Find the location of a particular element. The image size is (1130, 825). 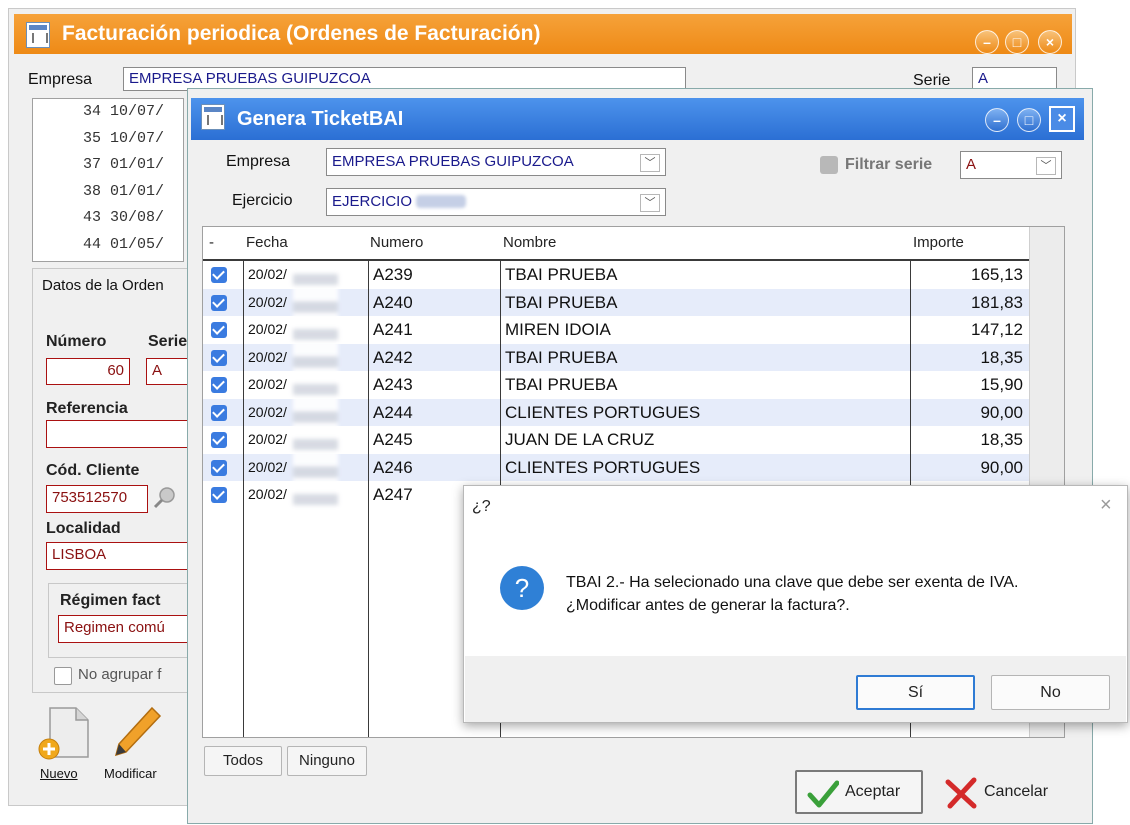

referencia-field is located at coordinates (117, 434).